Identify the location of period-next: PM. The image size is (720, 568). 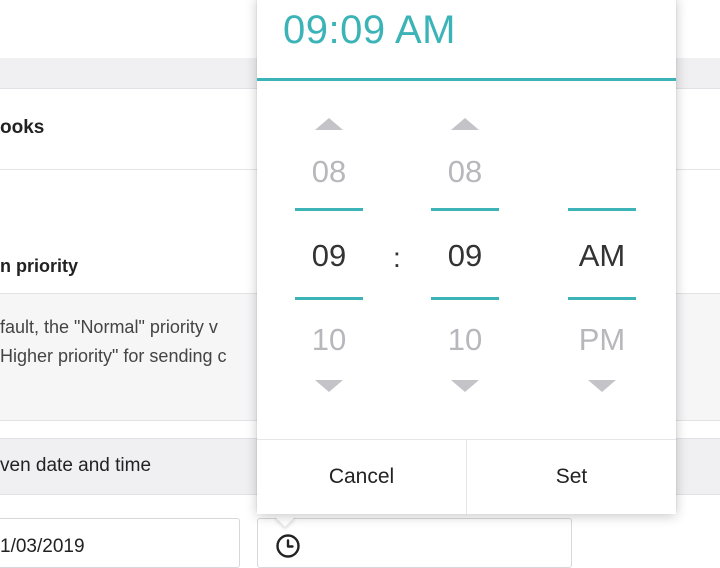
(602, 340).